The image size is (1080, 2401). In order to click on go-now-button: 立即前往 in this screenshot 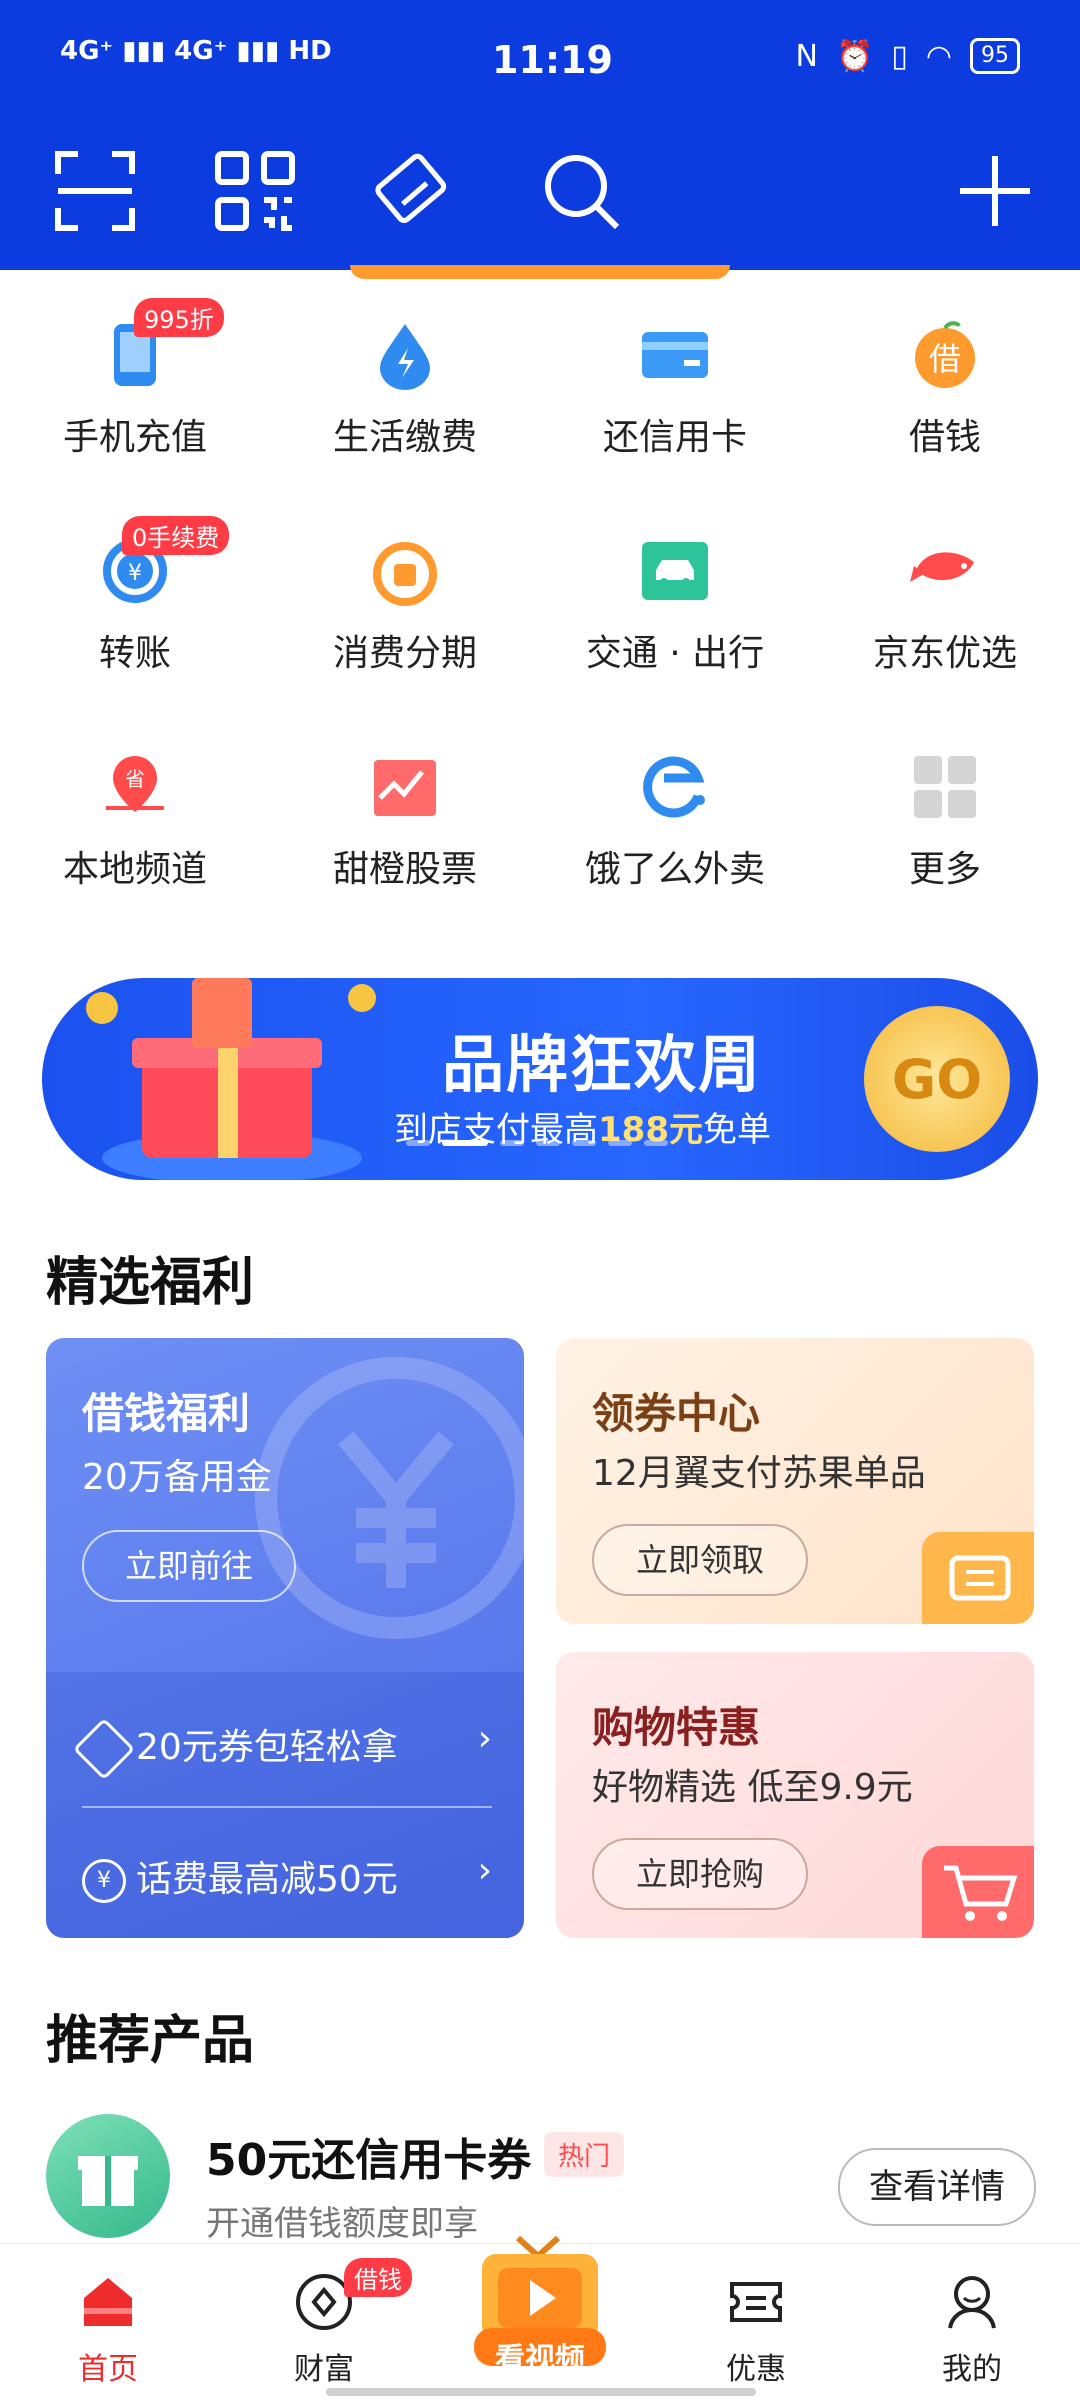, I will do `click(189, 1566)`.